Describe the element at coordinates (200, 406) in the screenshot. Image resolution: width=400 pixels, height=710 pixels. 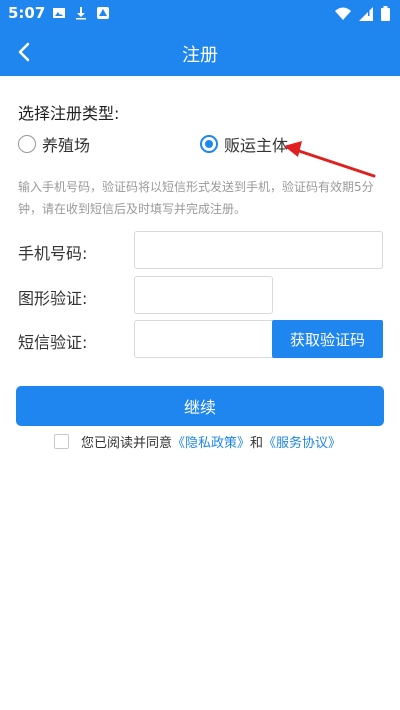
I see `continue-button: 继续` at that location.